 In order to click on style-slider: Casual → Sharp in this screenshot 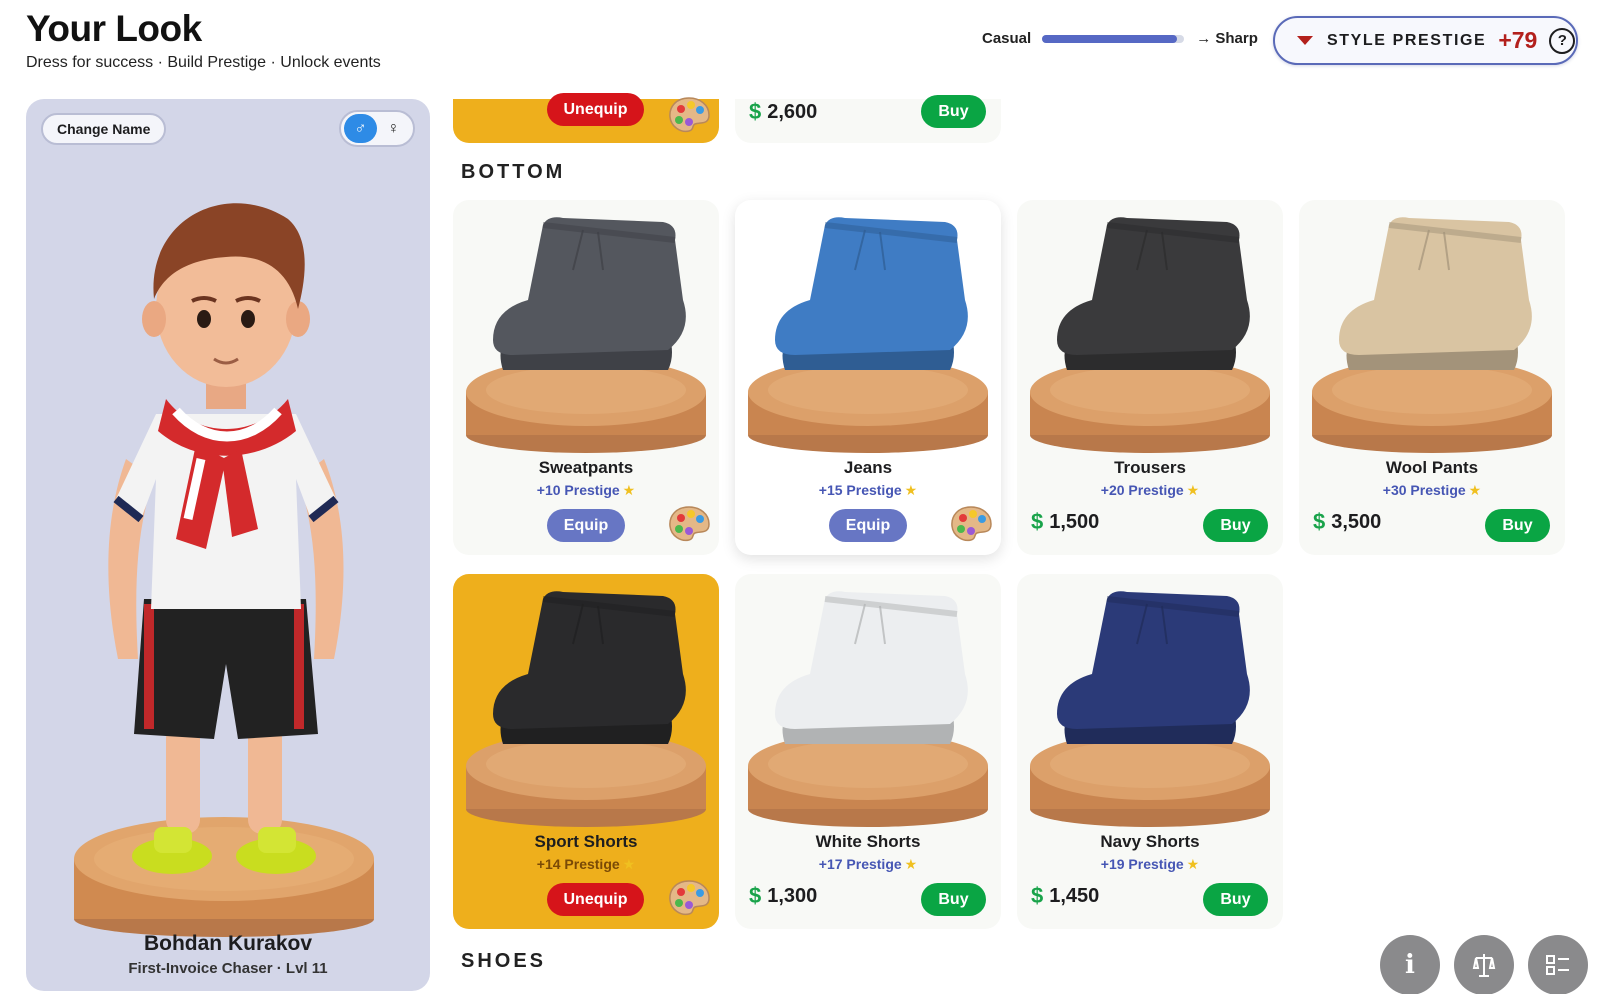, I will do `click(1120, 38)`.